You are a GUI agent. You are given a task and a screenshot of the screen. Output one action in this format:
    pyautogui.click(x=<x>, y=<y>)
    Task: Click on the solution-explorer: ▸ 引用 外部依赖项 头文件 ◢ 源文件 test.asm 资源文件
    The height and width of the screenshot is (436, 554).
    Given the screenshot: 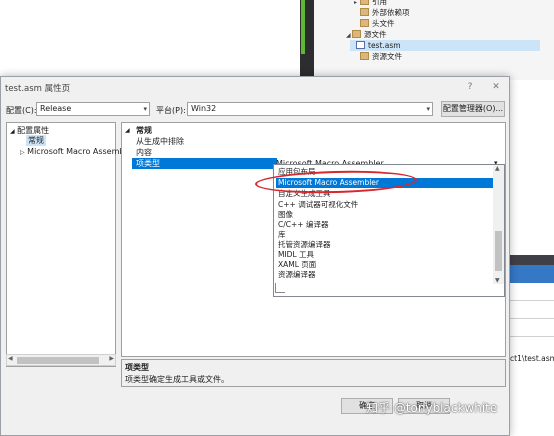 What is the action you would take?
    pyautogui.click(x=434, y=40)
    